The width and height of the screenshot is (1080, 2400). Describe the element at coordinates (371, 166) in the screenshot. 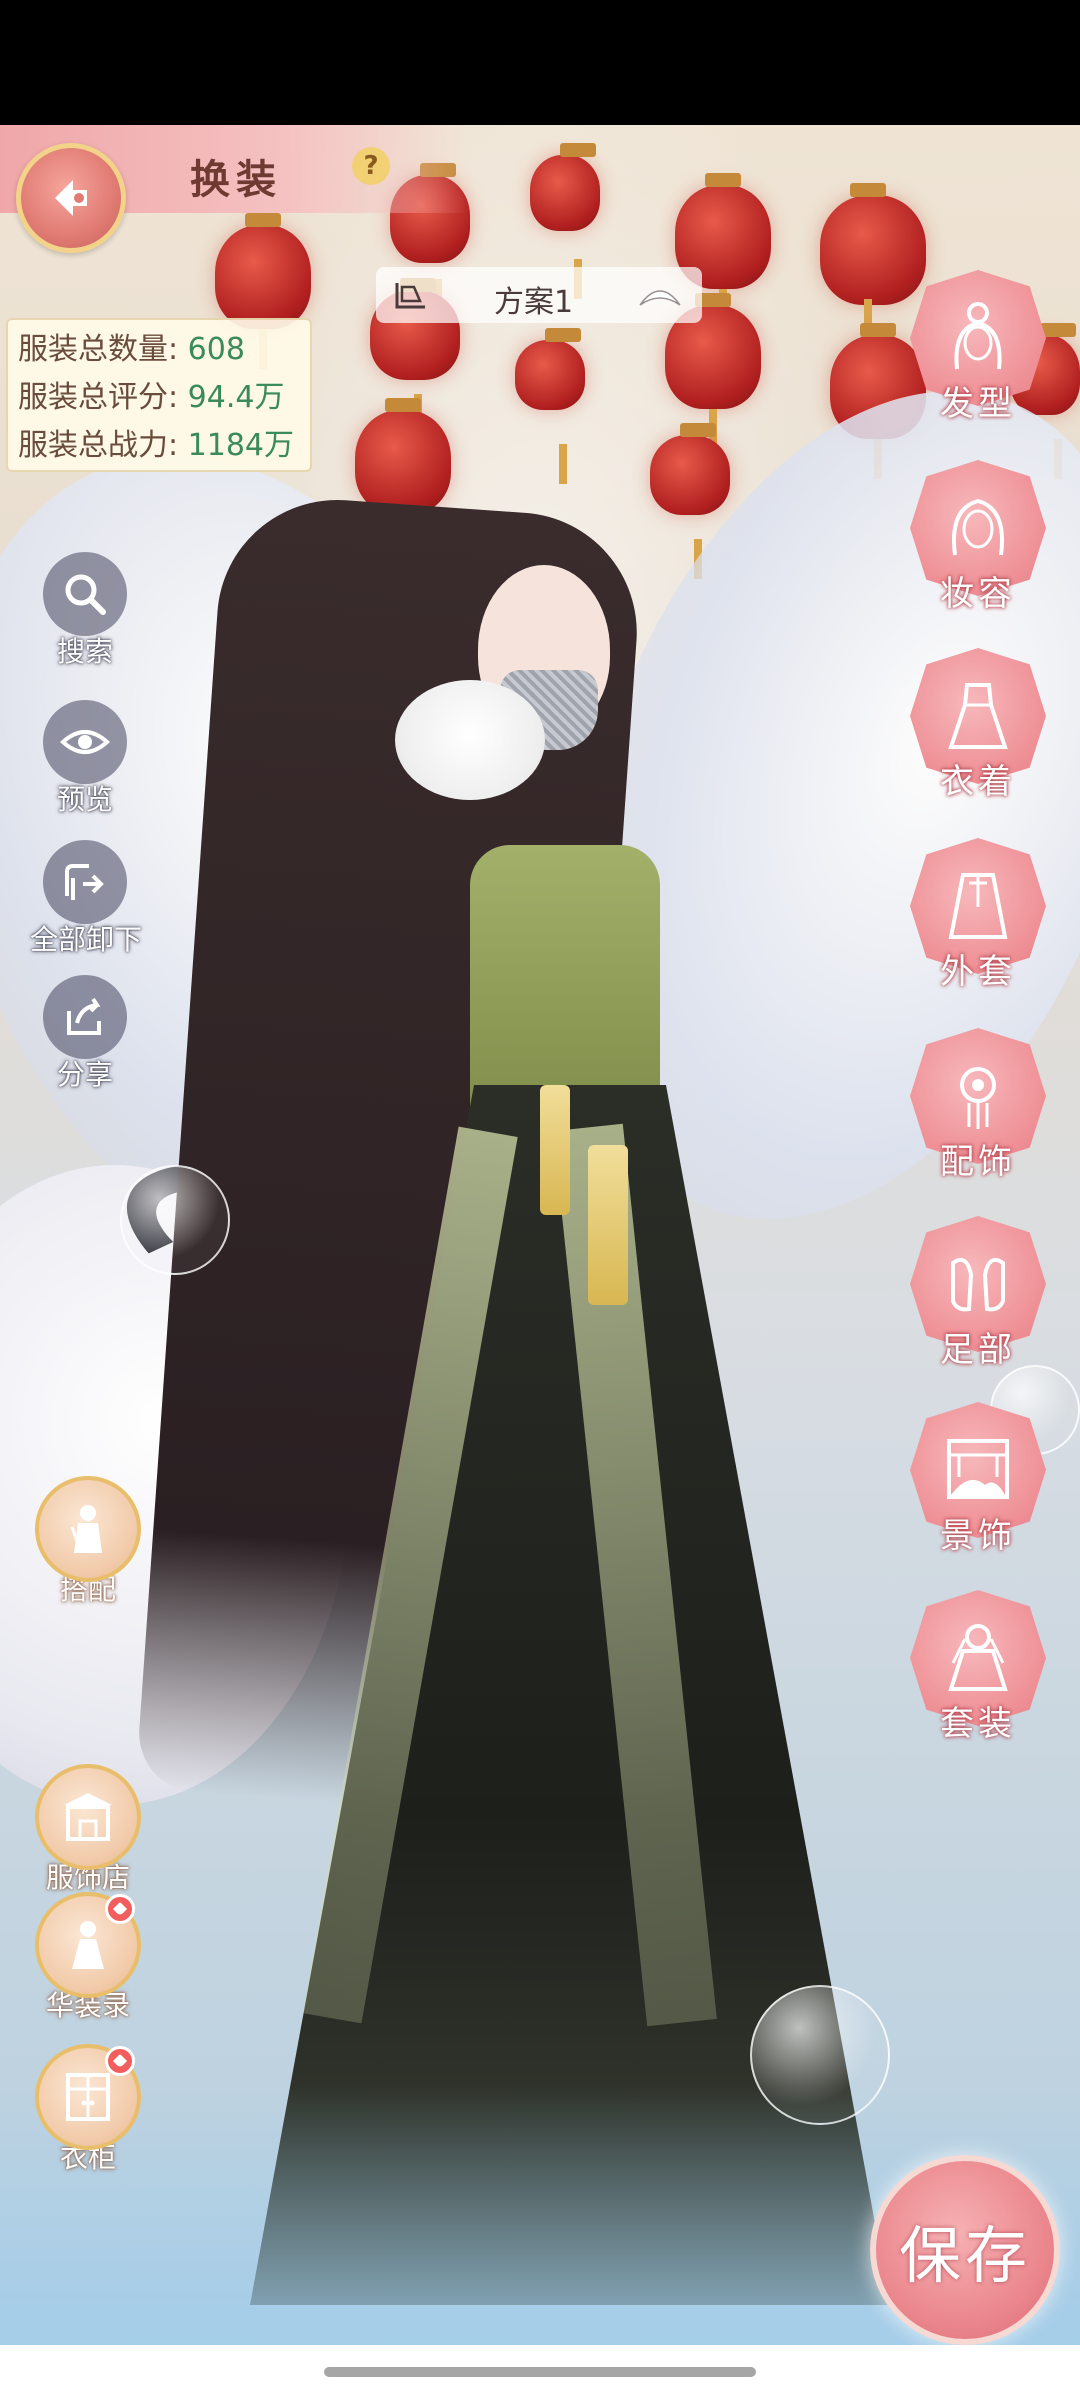

I see `help-icon: ?` at that location.